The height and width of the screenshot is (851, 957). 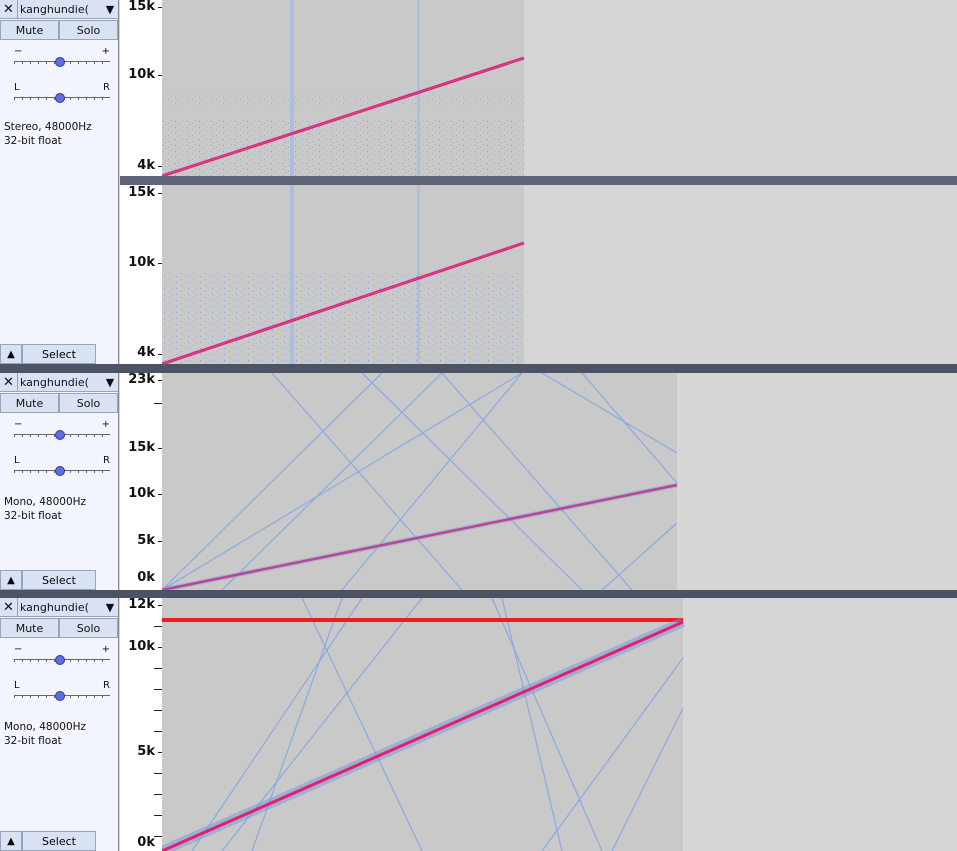 I want to click on frequency-ruler-channel-1: 15k 10k 4k, so click(x=141, y=88).